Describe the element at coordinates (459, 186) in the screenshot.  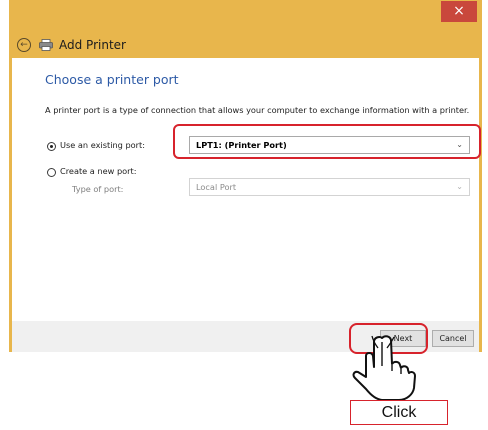
I see `chevron-down-icon: ⌄` at that location.